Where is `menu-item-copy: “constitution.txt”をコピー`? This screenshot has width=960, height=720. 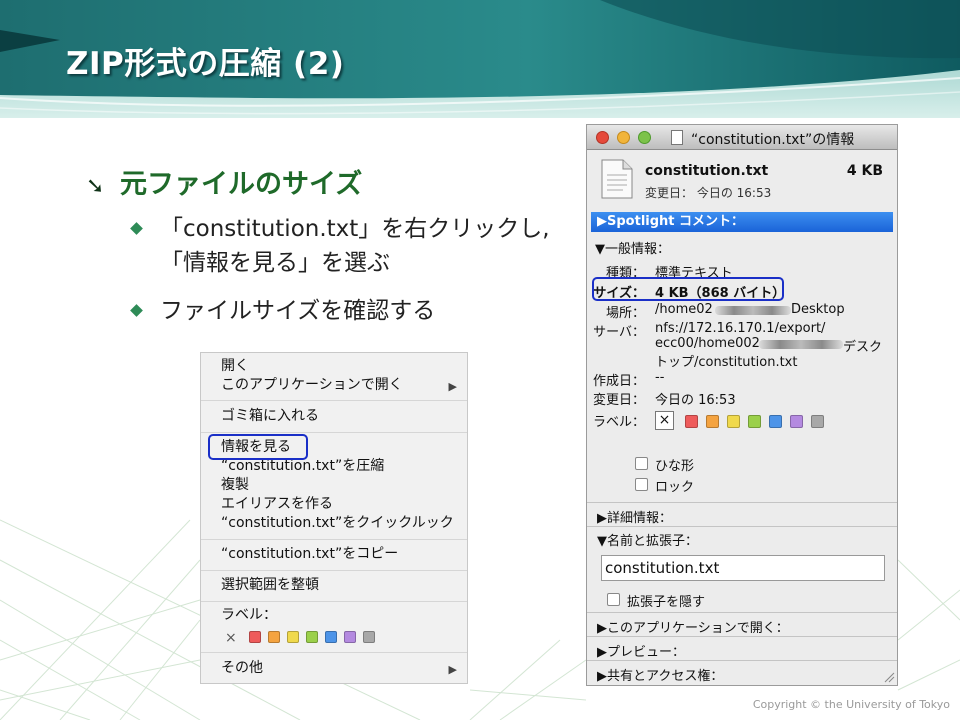 menu-item-copy: “constitution.txt”をコピー is located at coordinates (309, 554).